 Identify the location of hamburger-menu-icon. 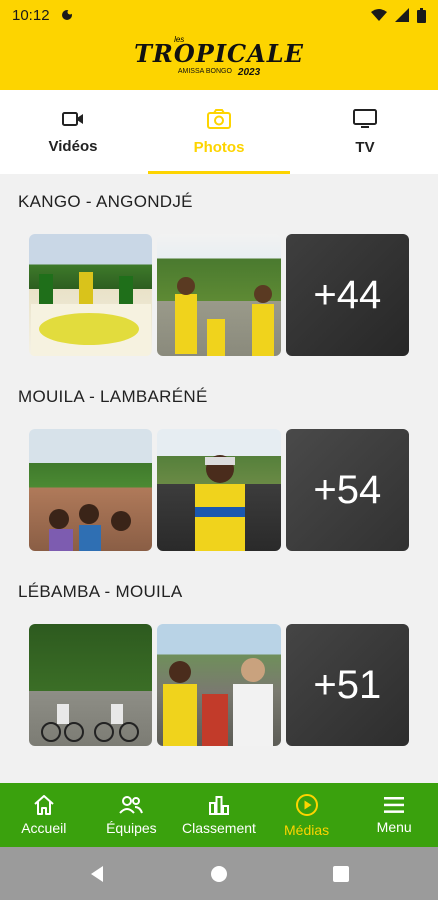
(394, 804).